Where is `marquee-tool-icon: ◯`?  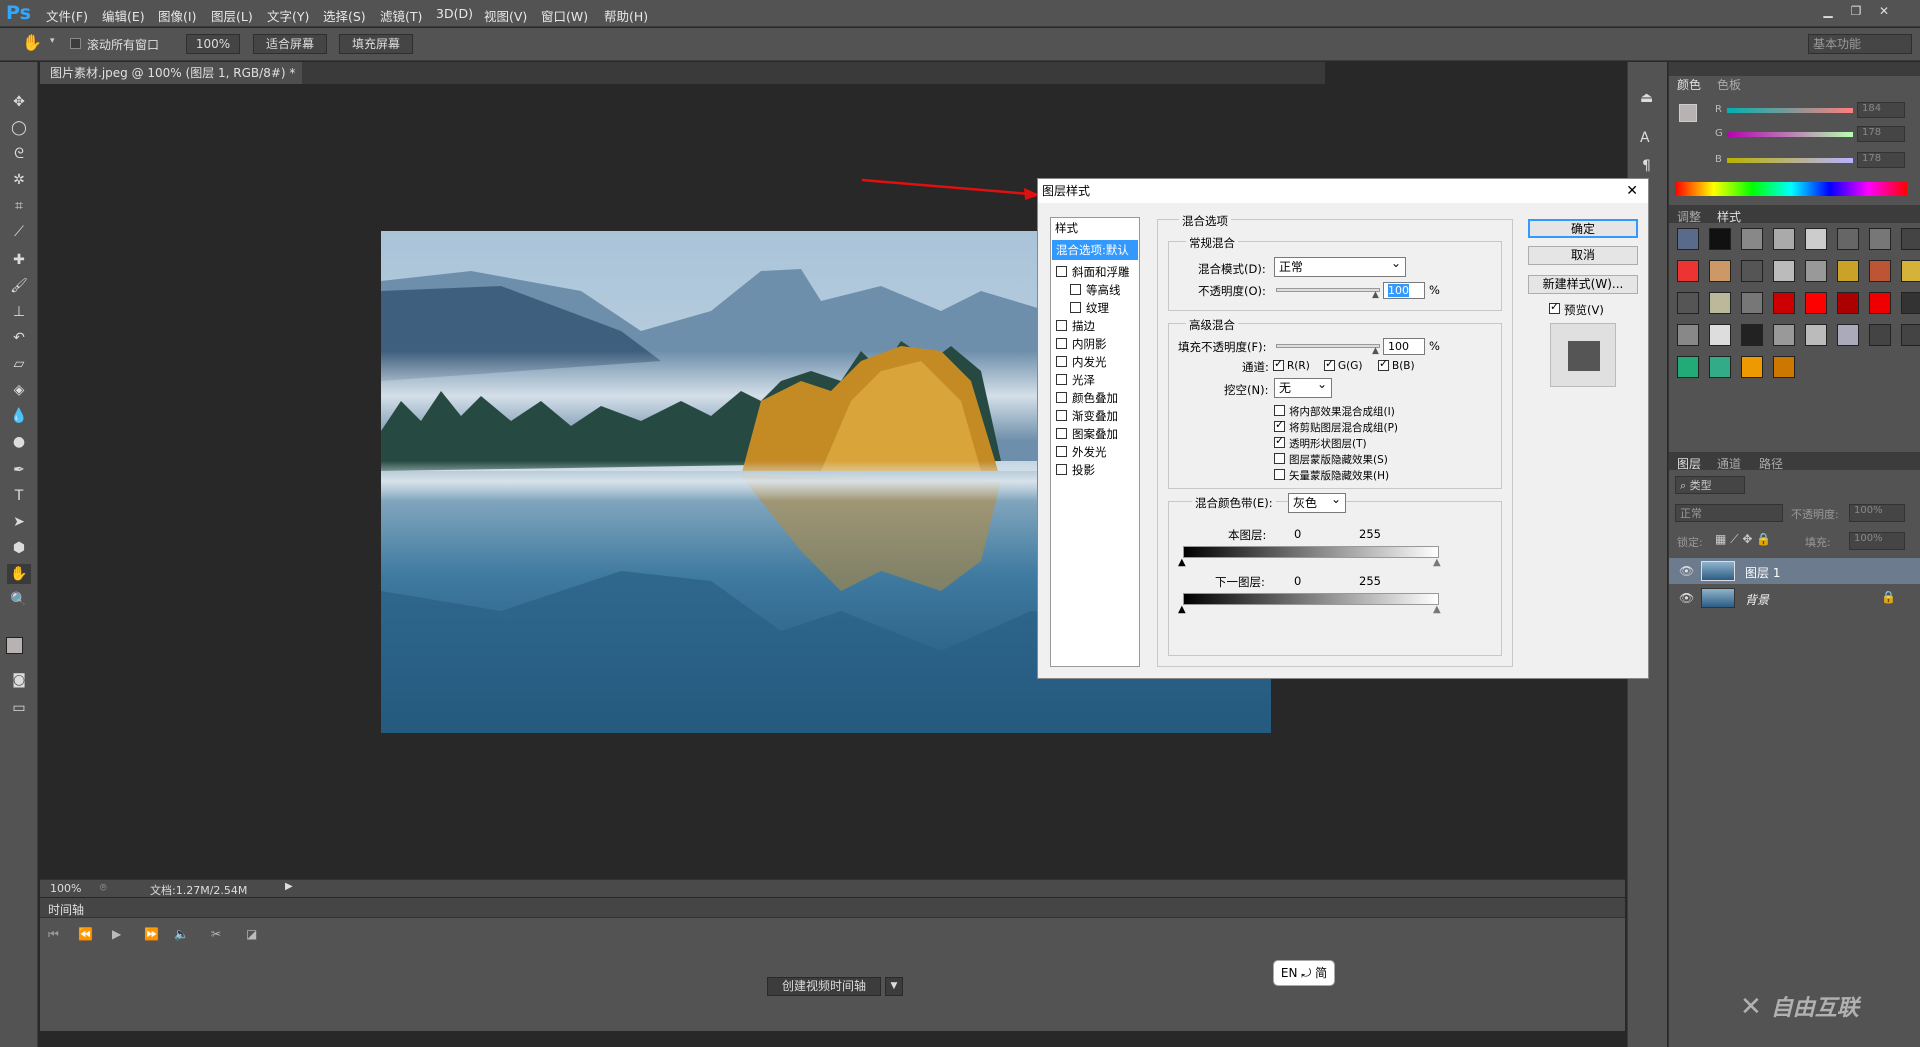 marquee-tool-icon: ◯ is located at coordinates (19, 128).